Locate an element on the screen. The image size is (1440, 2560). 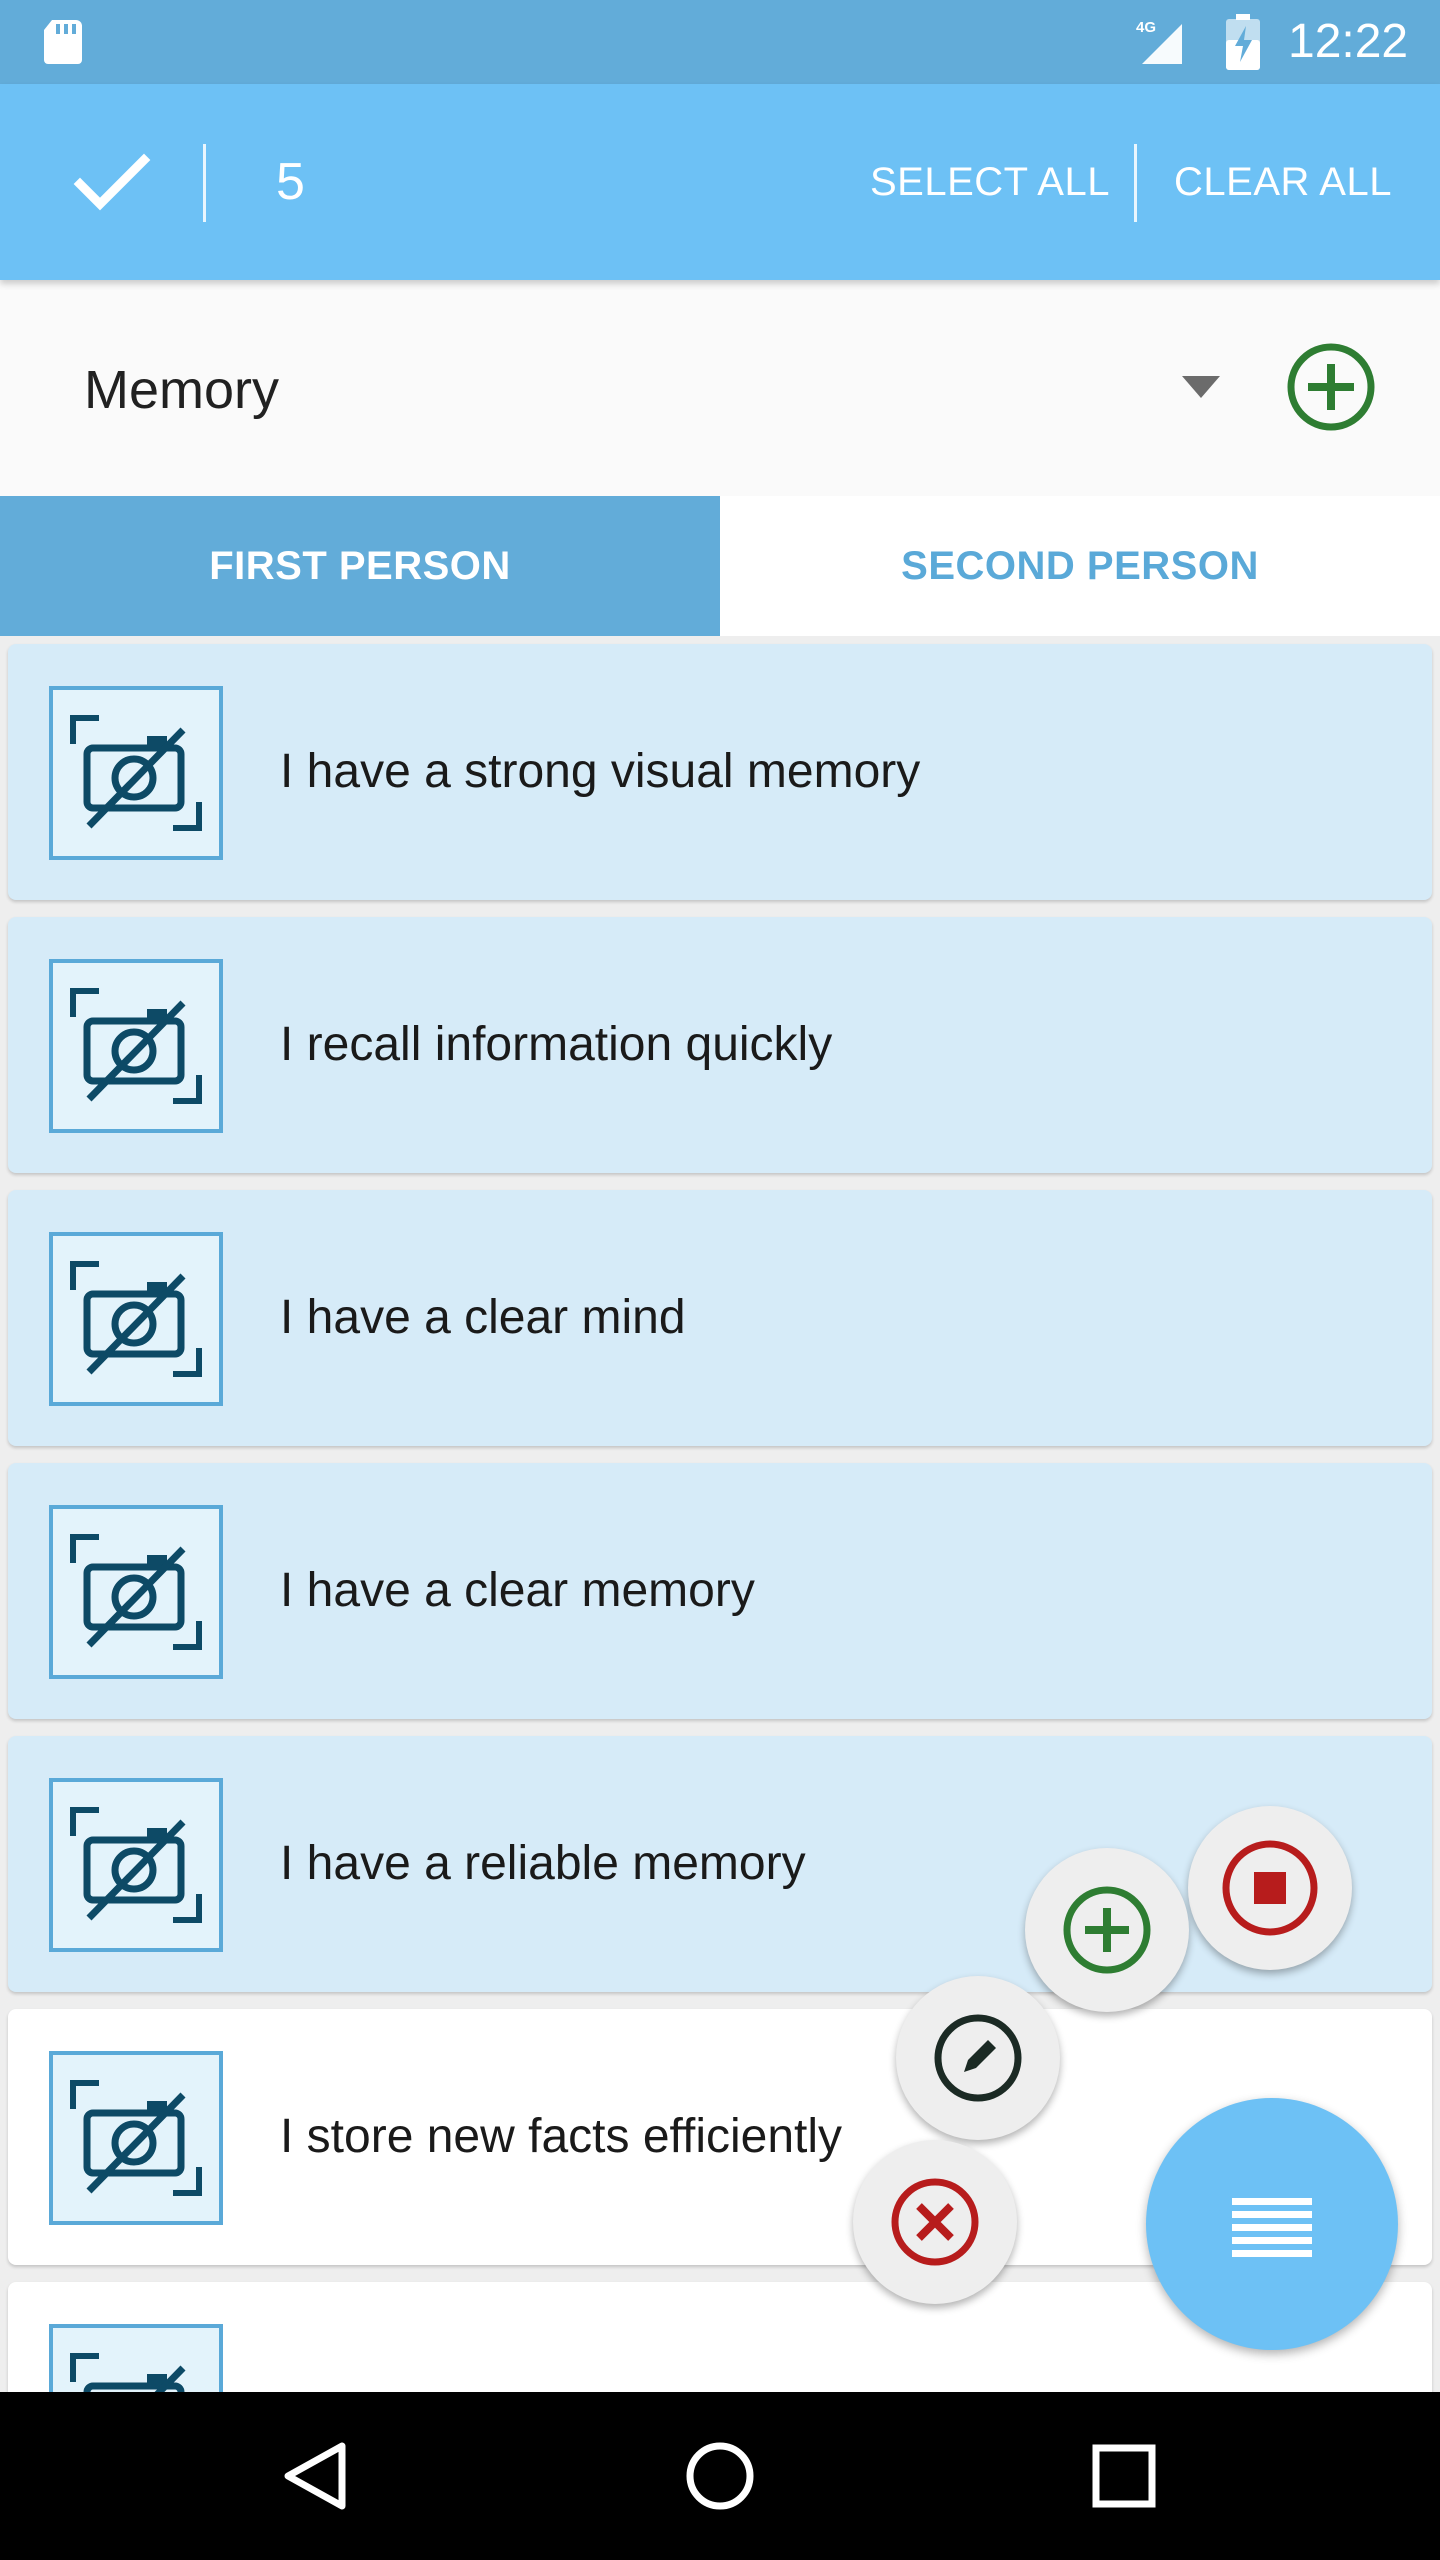
home-icon is located at coordinates (720, 2476).